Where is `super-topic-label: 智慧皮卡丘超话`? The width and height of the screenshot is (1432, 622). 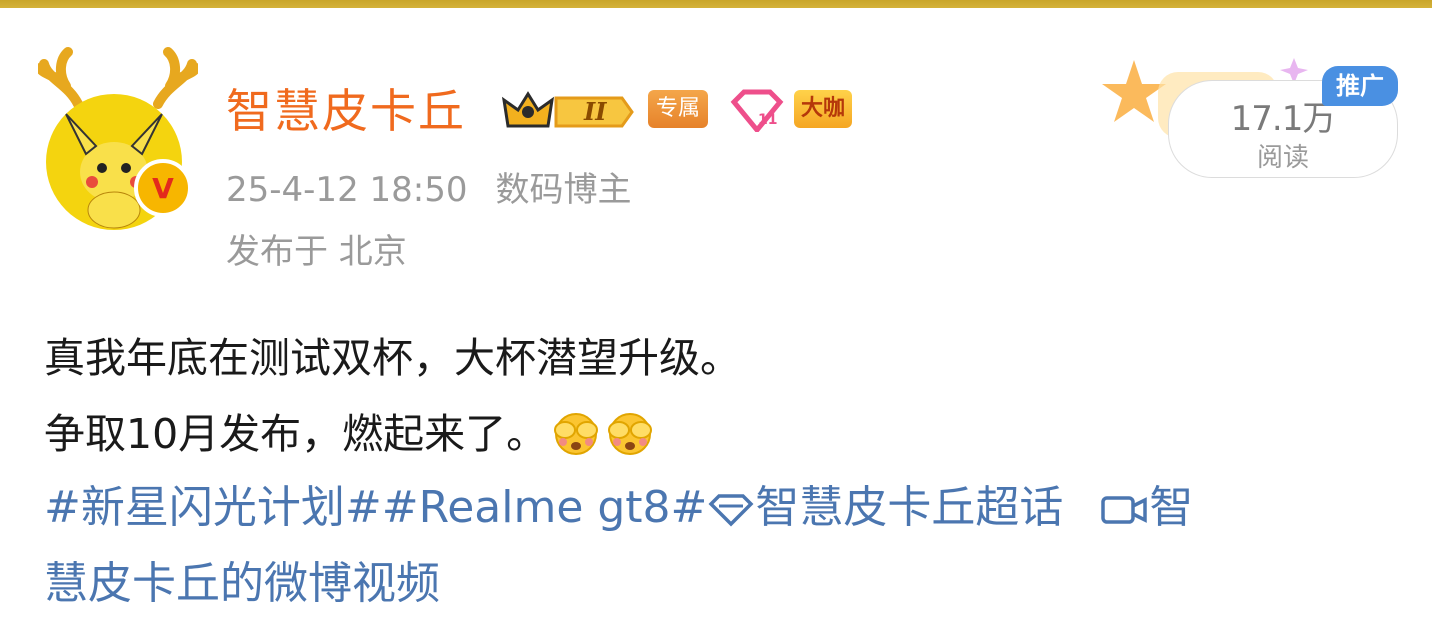
super-topic-label: 智慧皮卡丘超话 is located at coordinates (909, 507).